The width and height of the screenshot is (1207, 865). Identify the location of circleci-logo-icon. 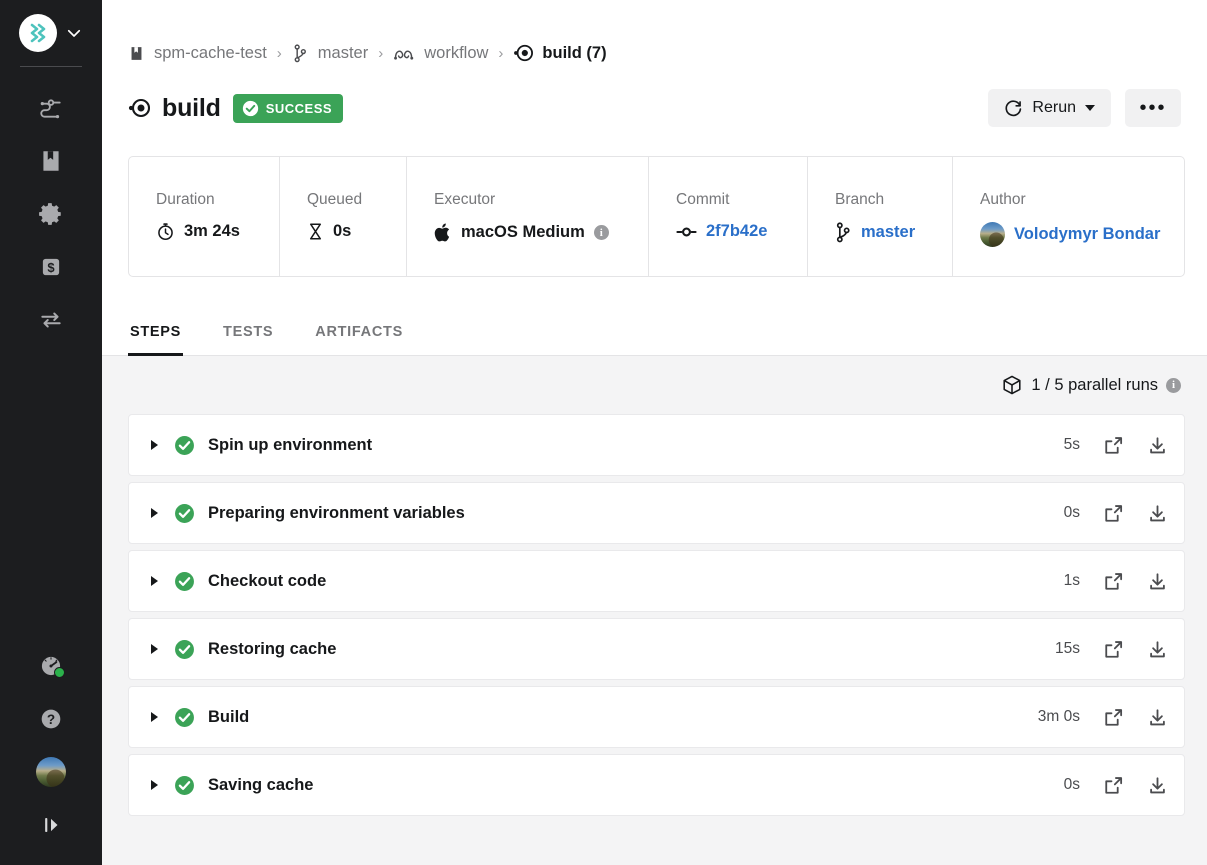
(38, 33).